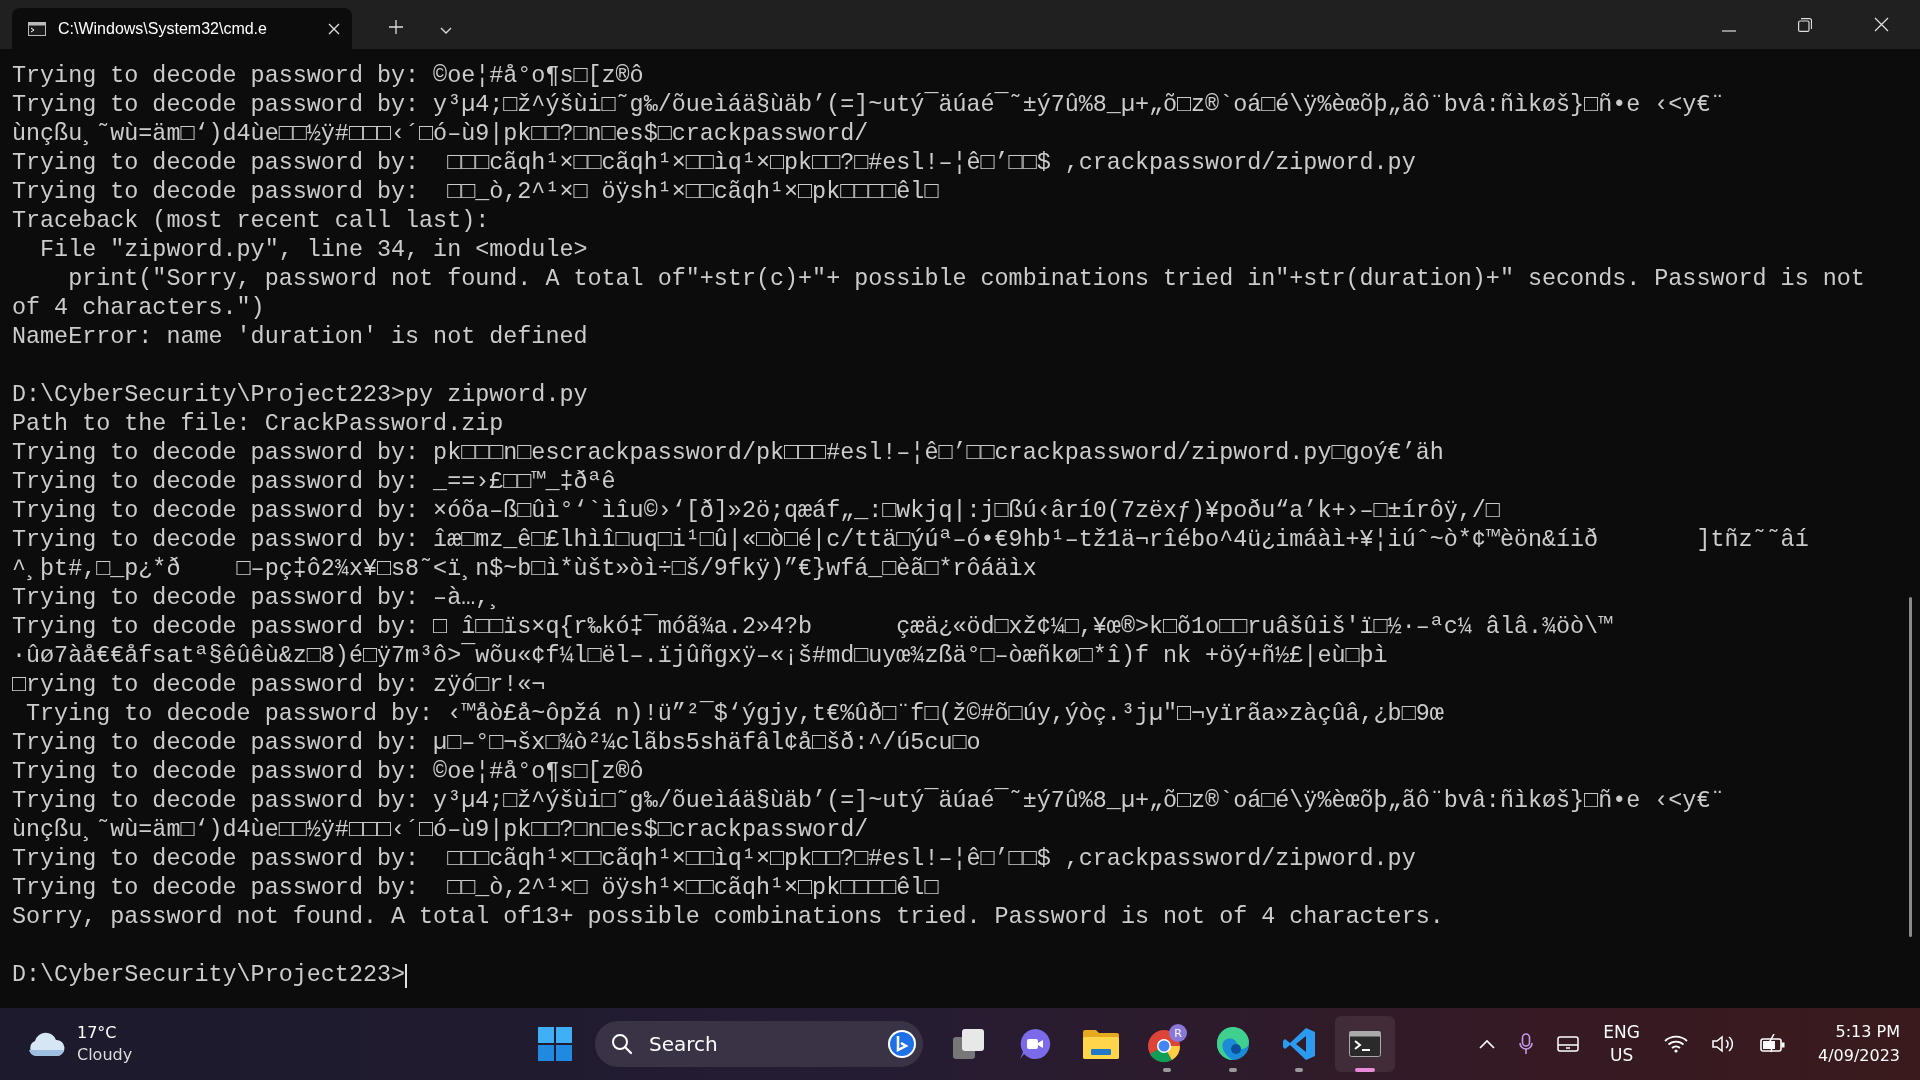  Describe the element at coordinates (1910, 767) in the screenshot. I see `scrollbar-thumb` at that location.